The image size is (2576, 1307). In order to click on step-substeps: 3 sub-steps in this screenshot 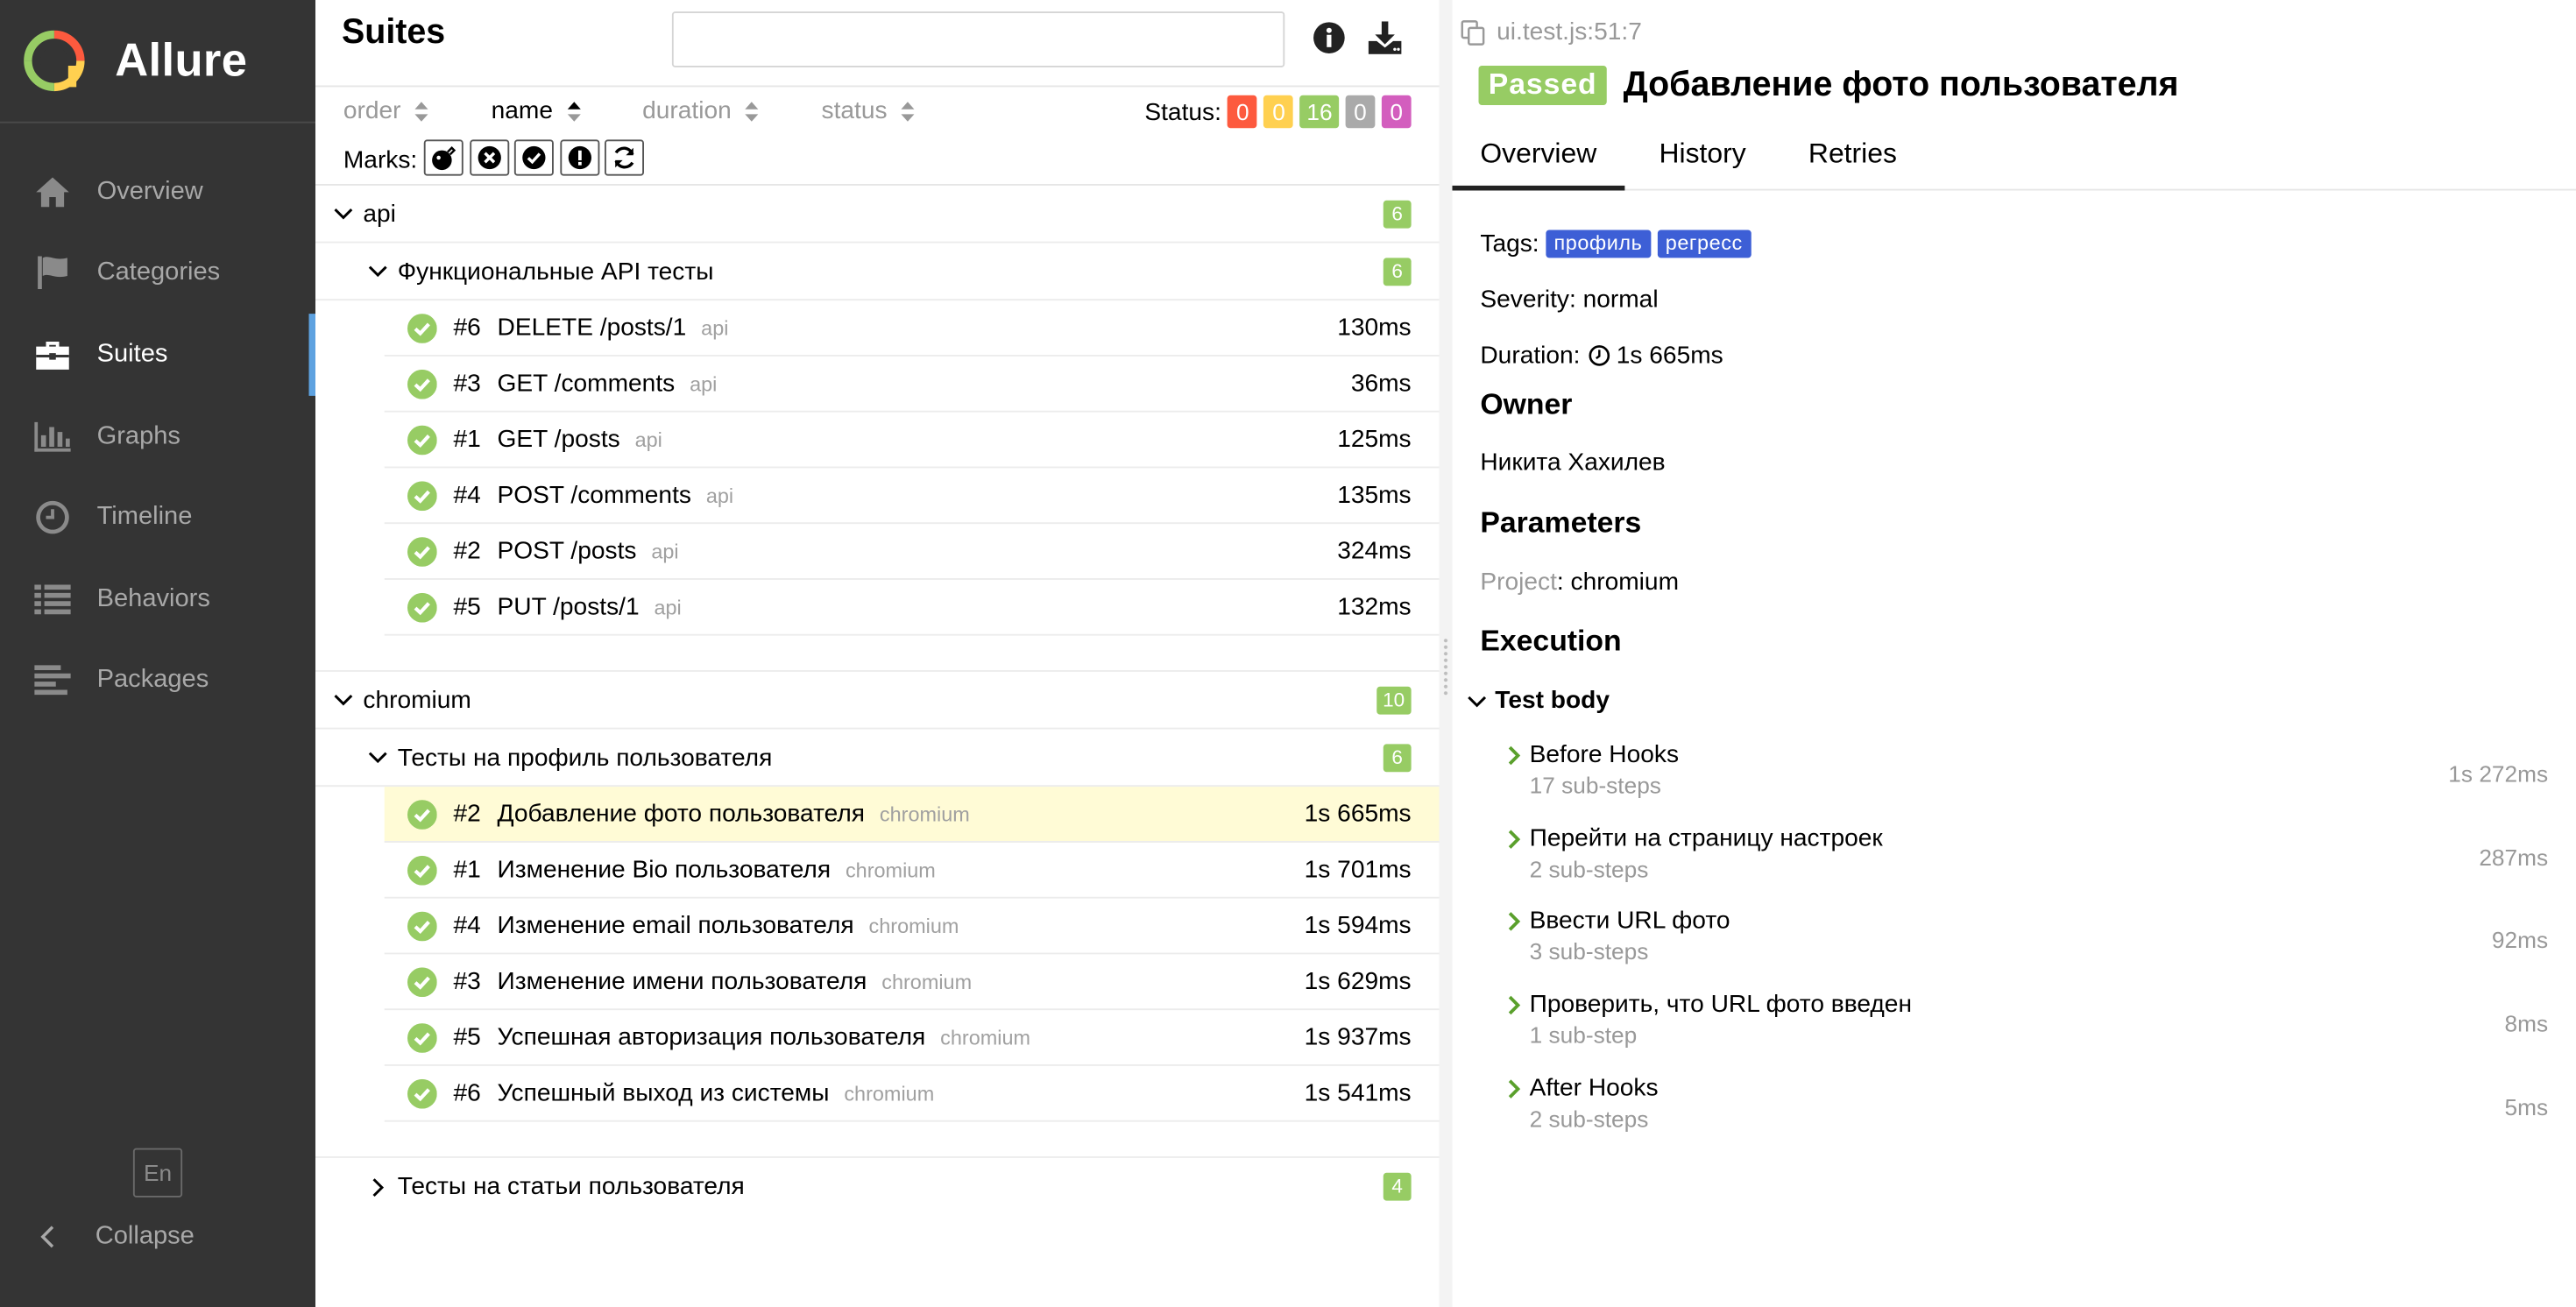, I will do `click(1589, 950)`.